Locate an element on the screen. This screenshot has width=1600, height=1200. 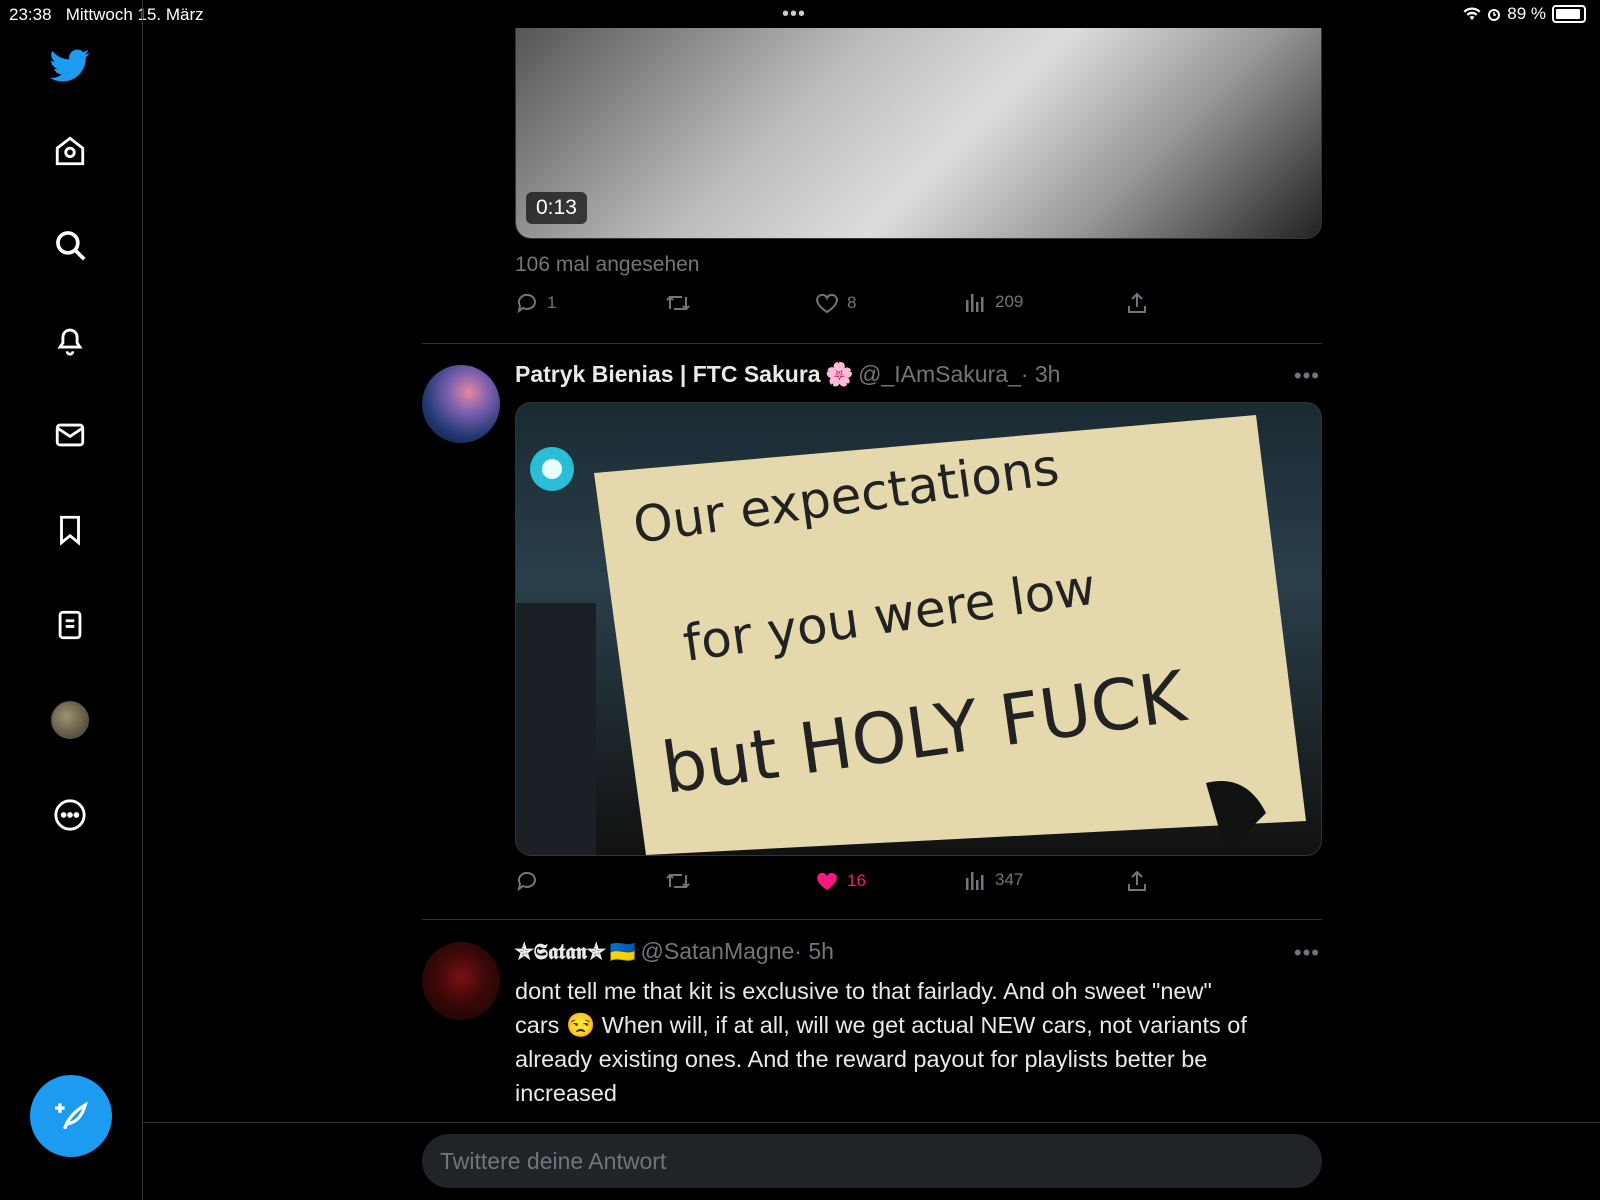
views-button: 209 is located at coordinates (994, 302).